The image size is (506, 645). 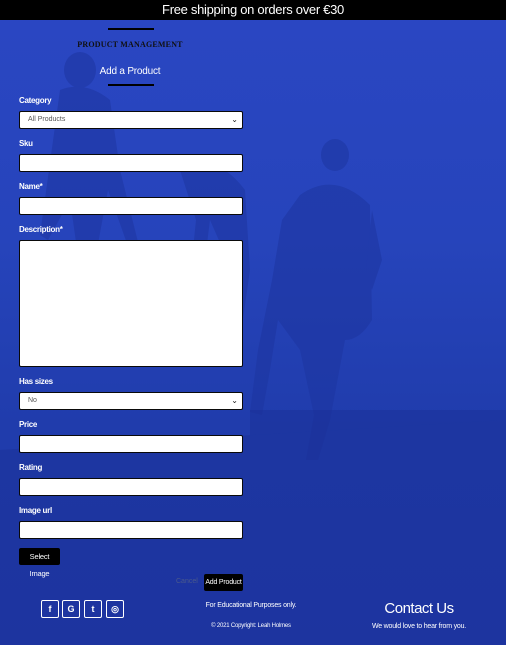 I want to click on description-textarea, so click(x=131, y=303).